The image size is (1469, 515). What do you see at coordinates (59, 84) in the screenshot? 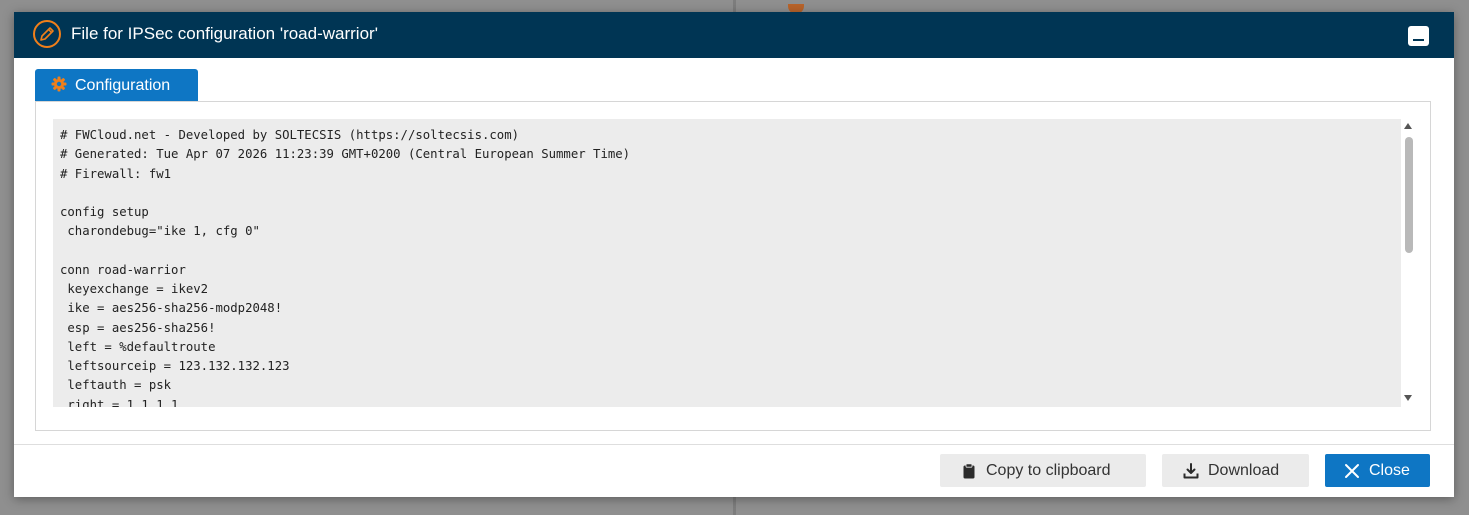
I see `gear-icon` at bounding box center [59, 84].